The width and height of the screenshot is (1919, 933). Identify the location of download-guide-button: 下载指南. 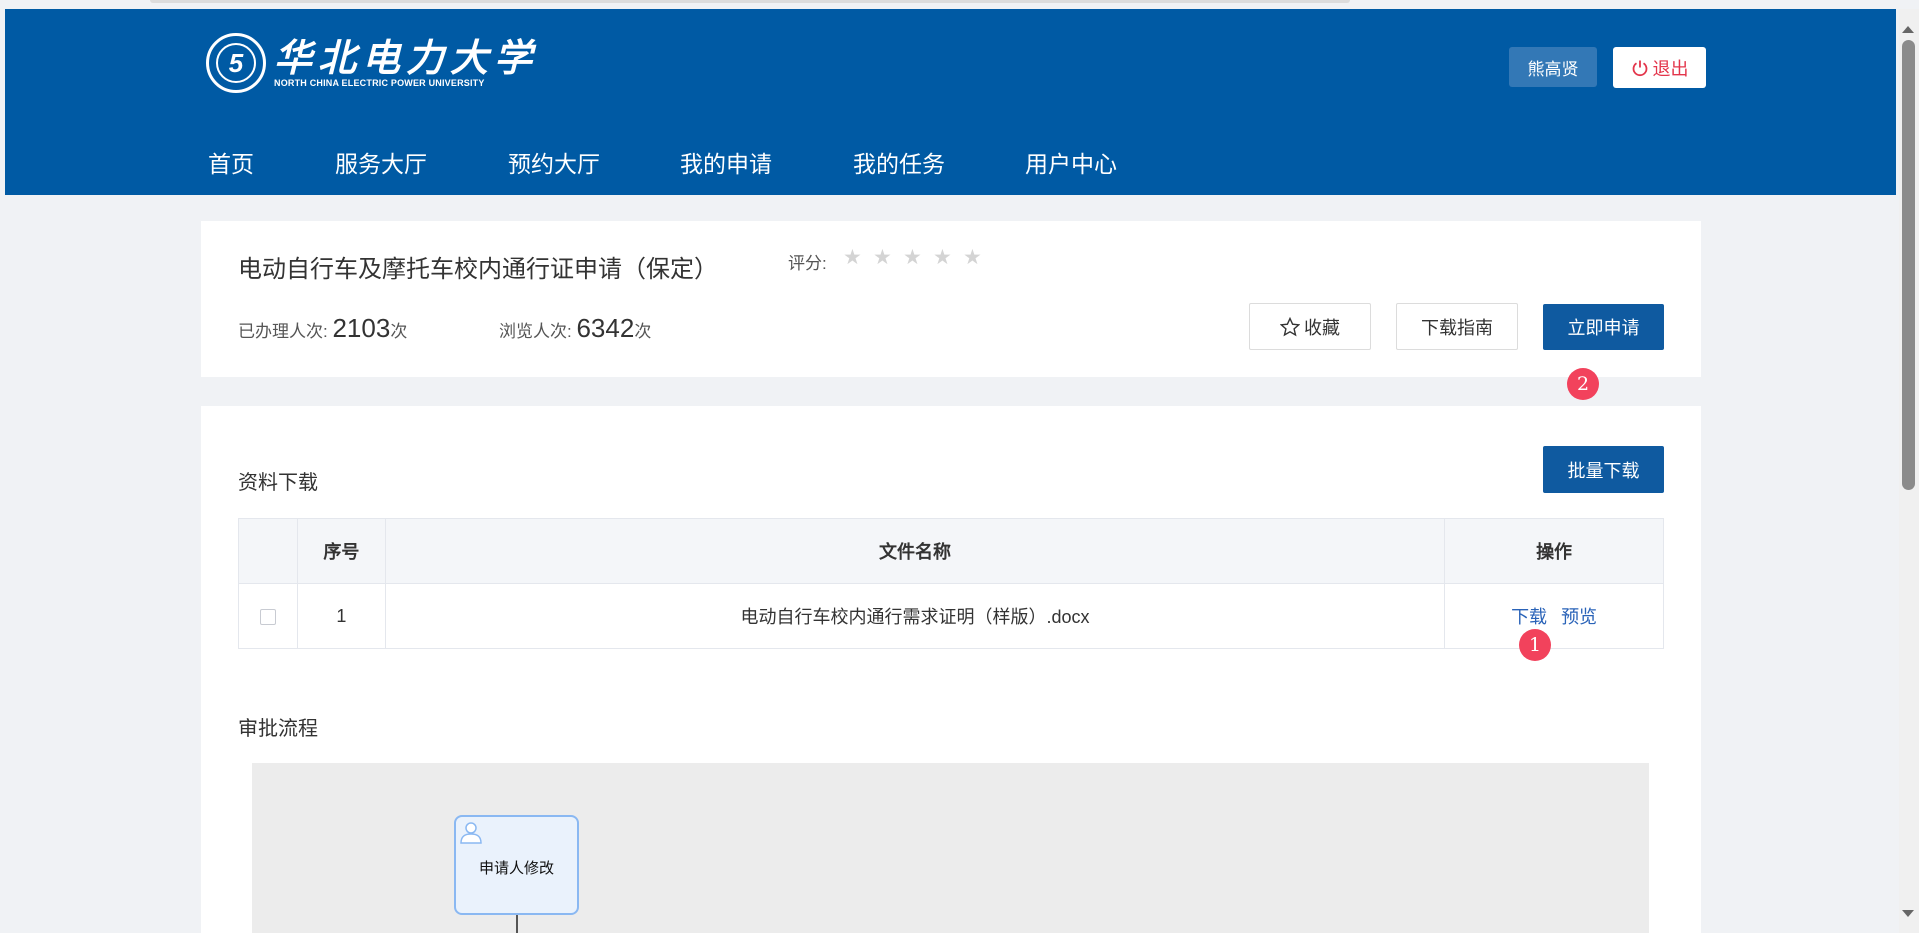
(1457, 326).